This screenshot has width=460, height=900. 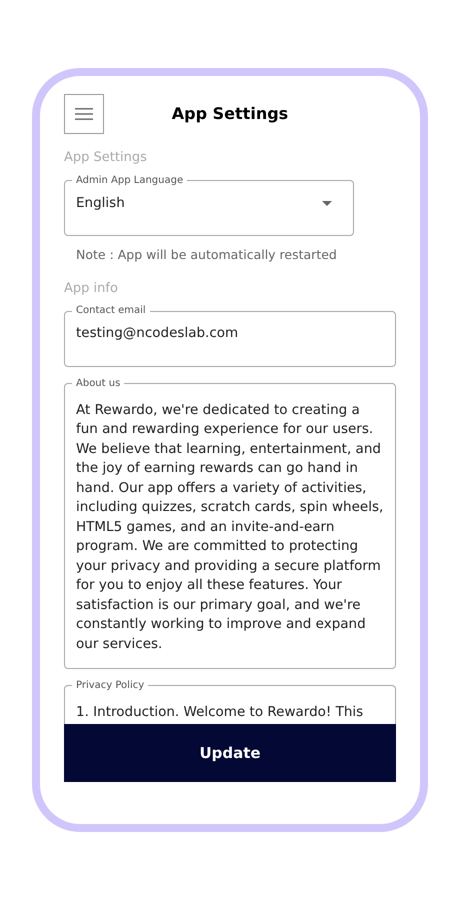 What do you see at coordinates (220, 712) in the screenshot?
I see `field-value: 1. Introduction. Welcome to Rewardo! This` at bounding box center [220, 712].